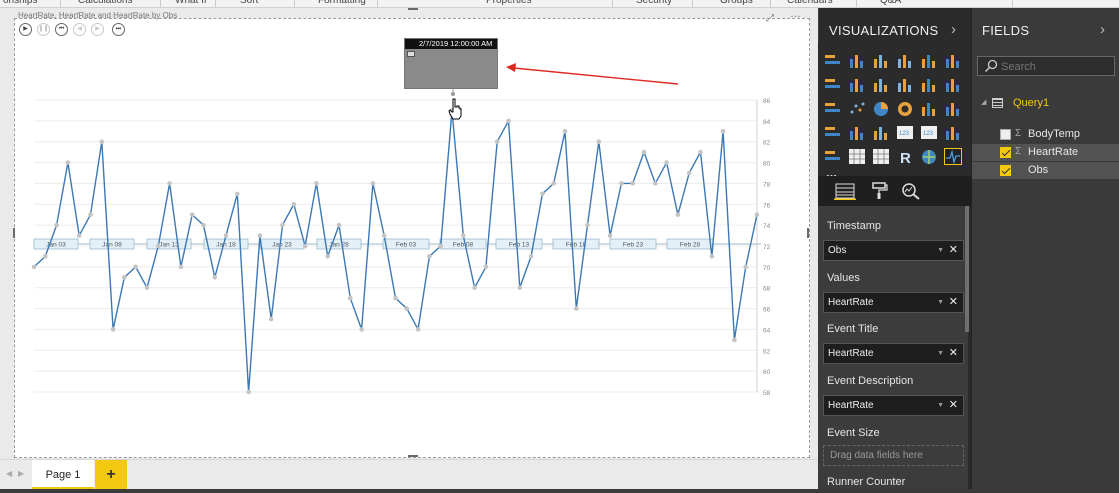  Describe the element at coordinates (879, 191) in the screenshot. I see `format-paint-roller-icon` at that location.